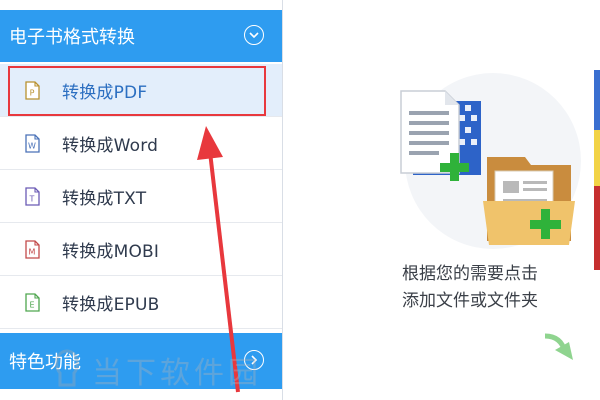  What do you see at coordinates (32, 145) in the screenshot?
I see `svg-text: W` at bounding box center [32, 145].